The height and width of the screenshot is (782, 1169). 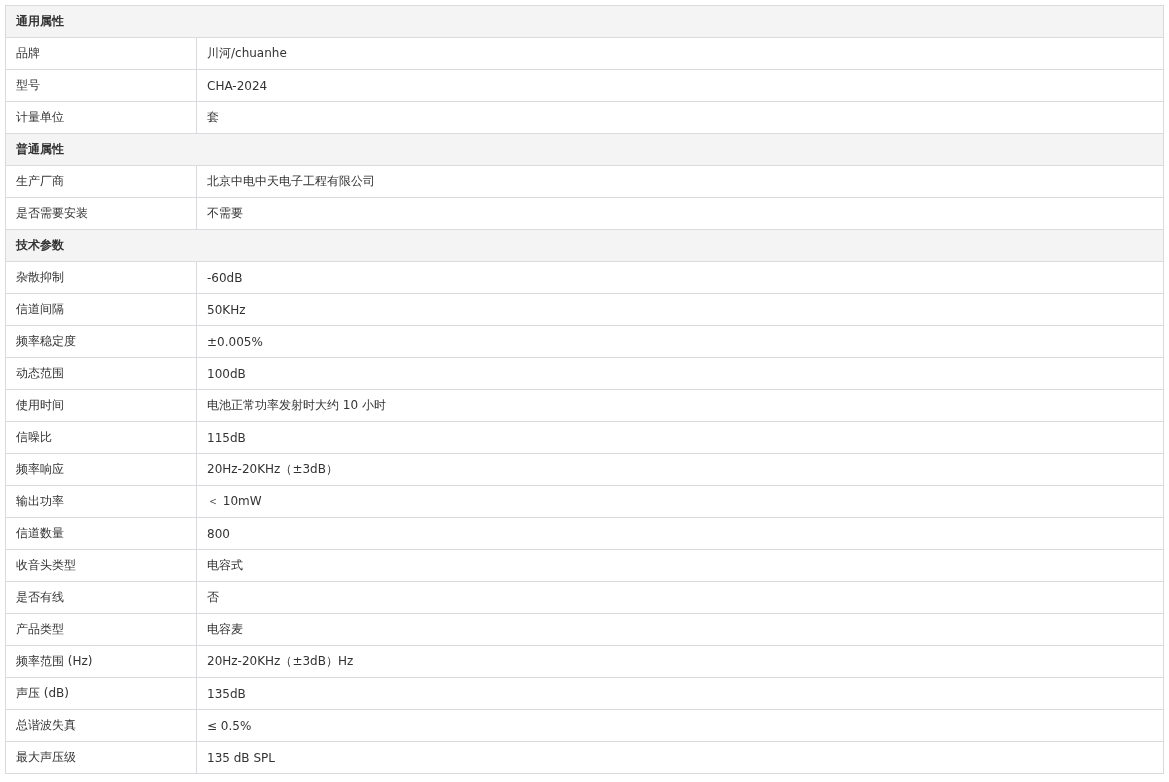 I want to click on property-name: 频率范围 (Hz), so click(x=101, y=661).